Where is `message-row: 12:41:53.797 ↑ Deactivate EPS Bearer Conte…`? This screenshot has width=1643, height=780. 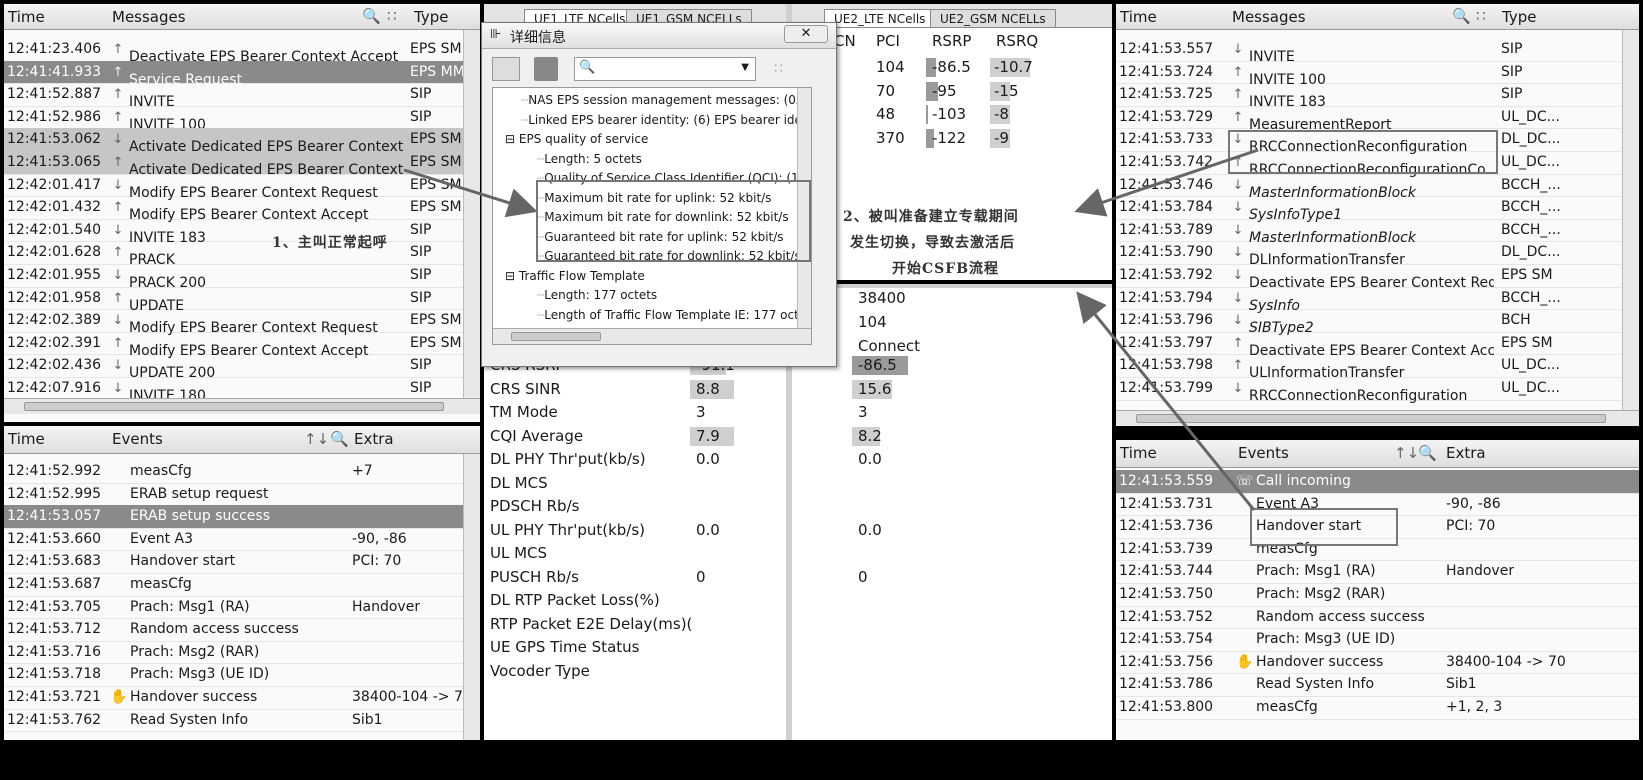
message-row: 12:41:53.797 ↑ Deactivate EPS Bearer Conte… is located at coordinates (1377, 345).